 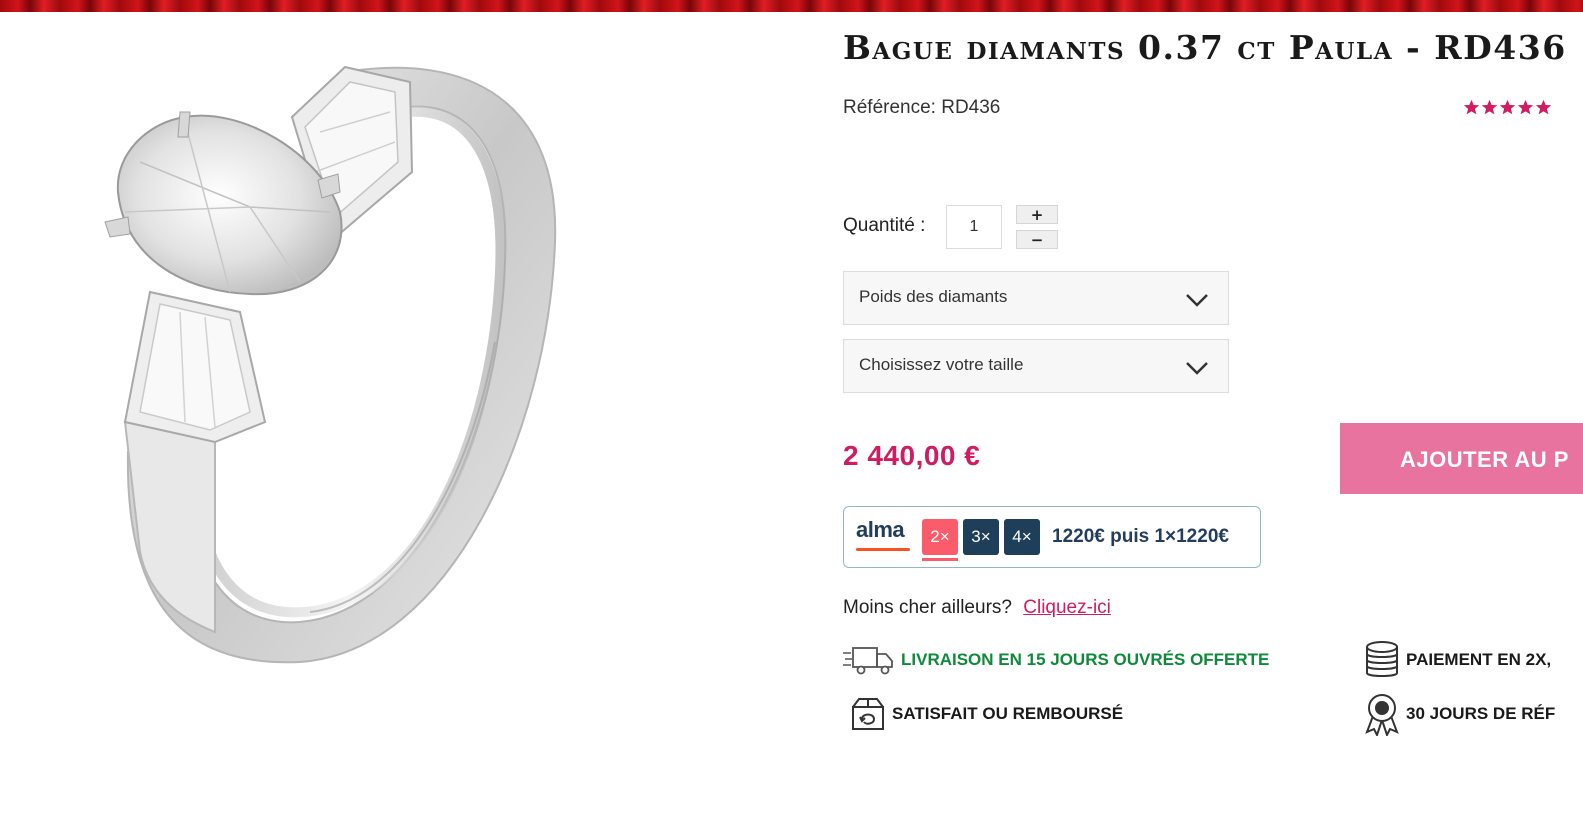 What do you see at coordinates (1067, 607) in the screenshot?
I see `cheaper-link: Cliquez-ici` at bounding box center [1067, 607].